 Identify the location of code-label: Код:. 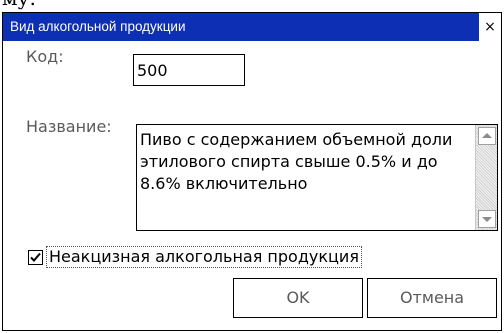
(45, 56).